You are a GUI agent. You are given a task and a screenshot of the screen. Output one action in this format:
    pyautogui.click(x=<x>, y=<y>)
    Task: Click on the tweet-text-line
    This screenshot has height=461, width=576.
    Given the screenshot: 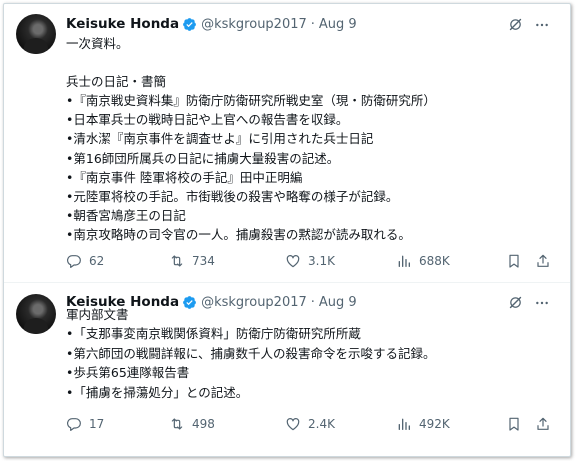 What is the action you would take?
    pyautogui.click(x=251, y=62)
    